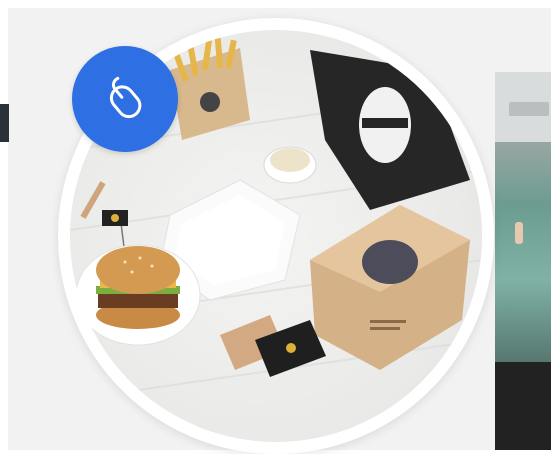 Image resolution: width=551 pixels, height=454 pixels. I want to click on previous-slide-tab, so click(4, 123).